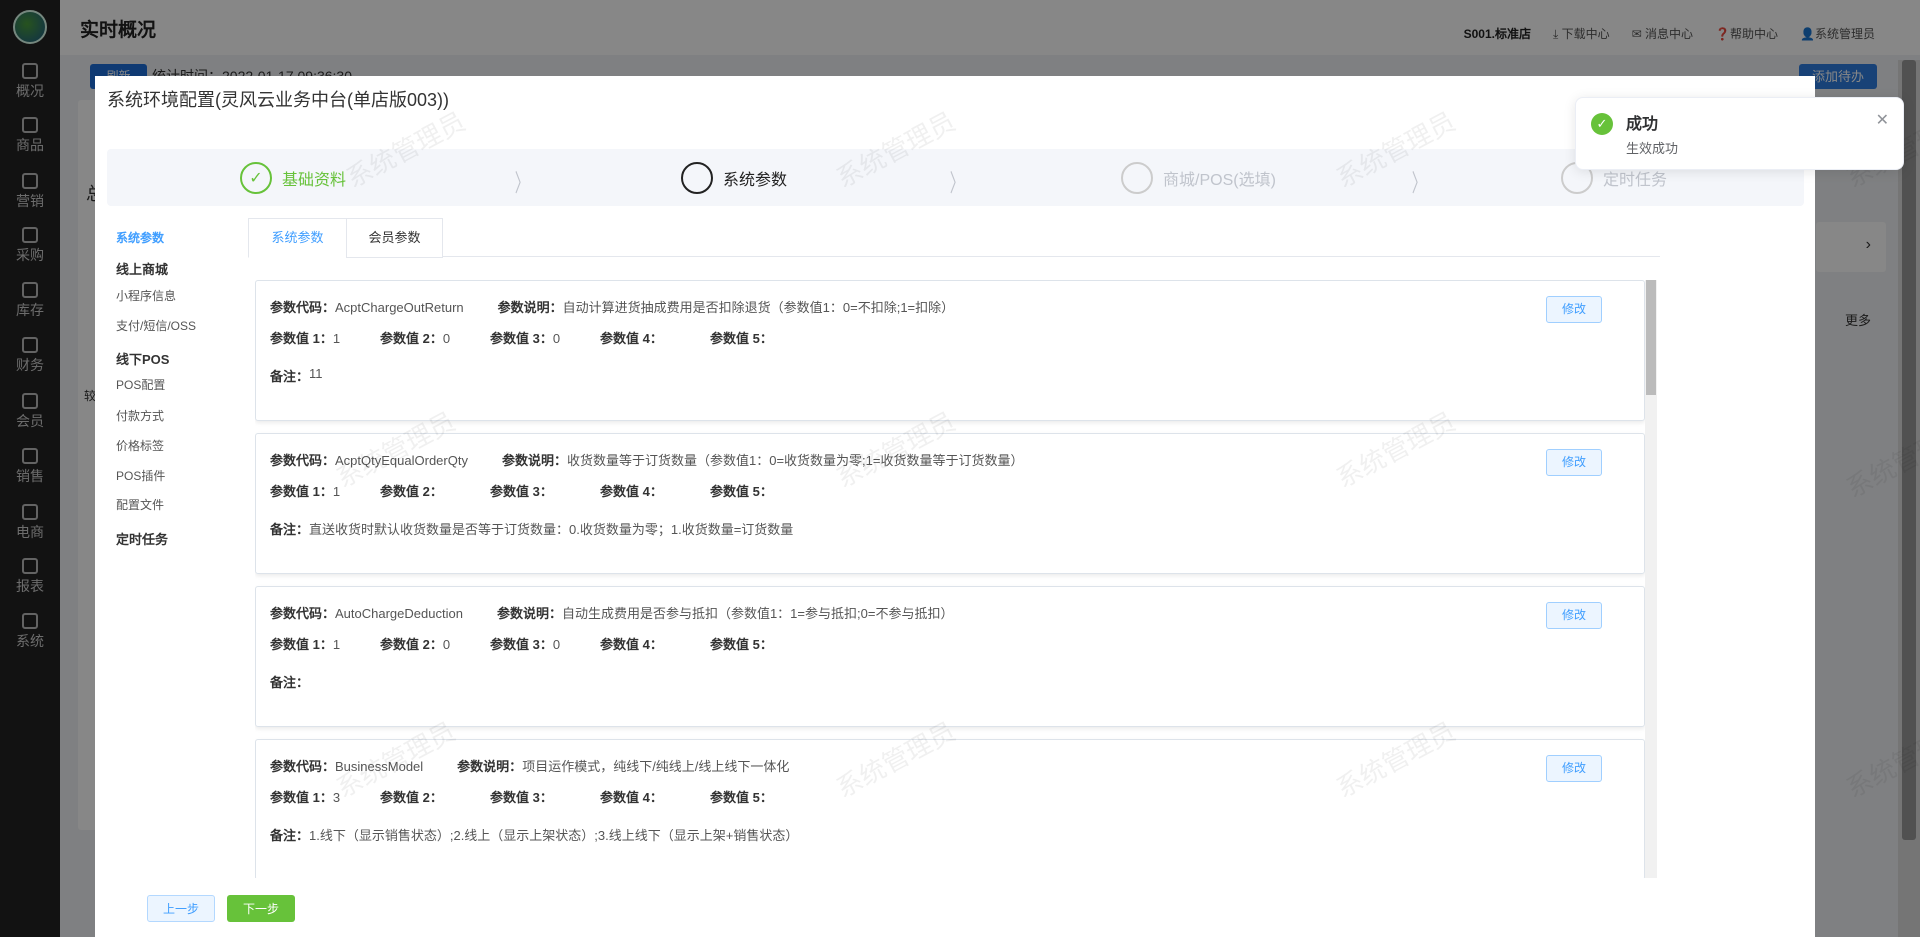 The height and width of the screenshot is (937, 1920). I want to click on next-step-button: 下一步, so click(261, 908).